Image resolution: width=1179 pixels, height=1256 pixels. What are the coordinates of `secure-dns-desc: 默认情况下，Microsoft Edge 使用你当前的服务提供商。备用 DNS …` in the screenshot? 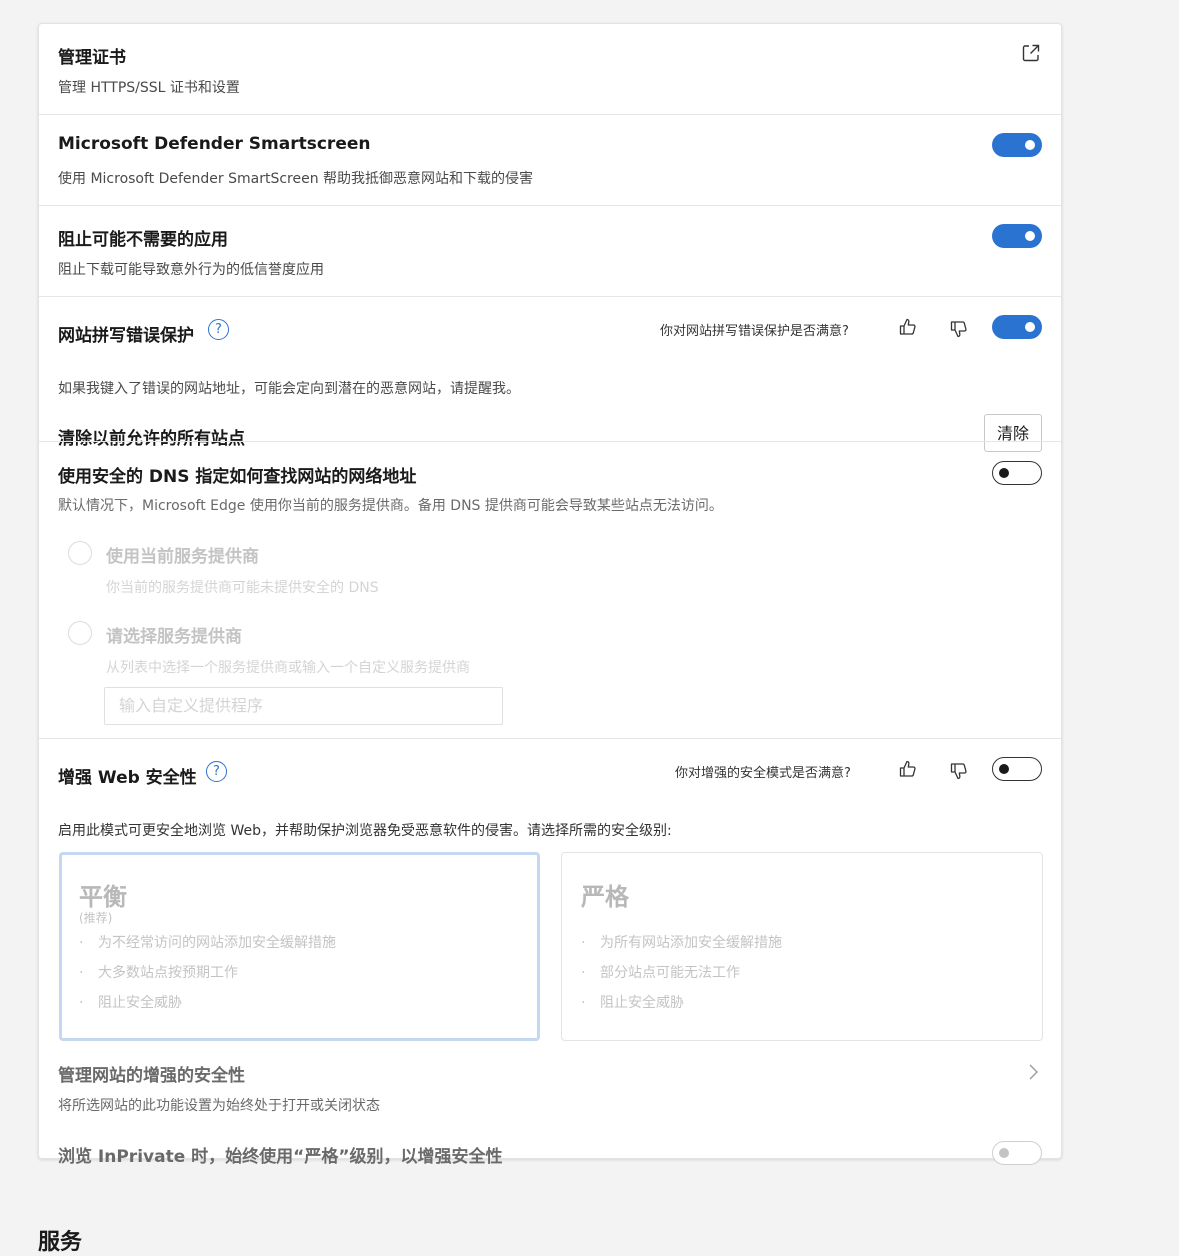 It's located at (390, 506).